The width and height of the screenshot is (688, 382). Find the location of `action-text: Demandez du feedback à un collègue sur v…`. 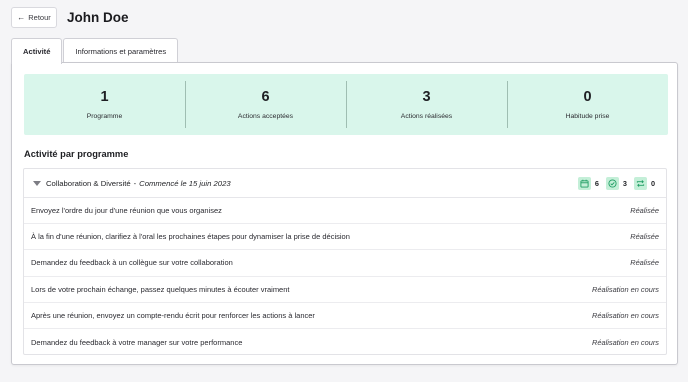

action-text: Demandez du feedback à un collègue sur v… is located at coordinates (132, 263).